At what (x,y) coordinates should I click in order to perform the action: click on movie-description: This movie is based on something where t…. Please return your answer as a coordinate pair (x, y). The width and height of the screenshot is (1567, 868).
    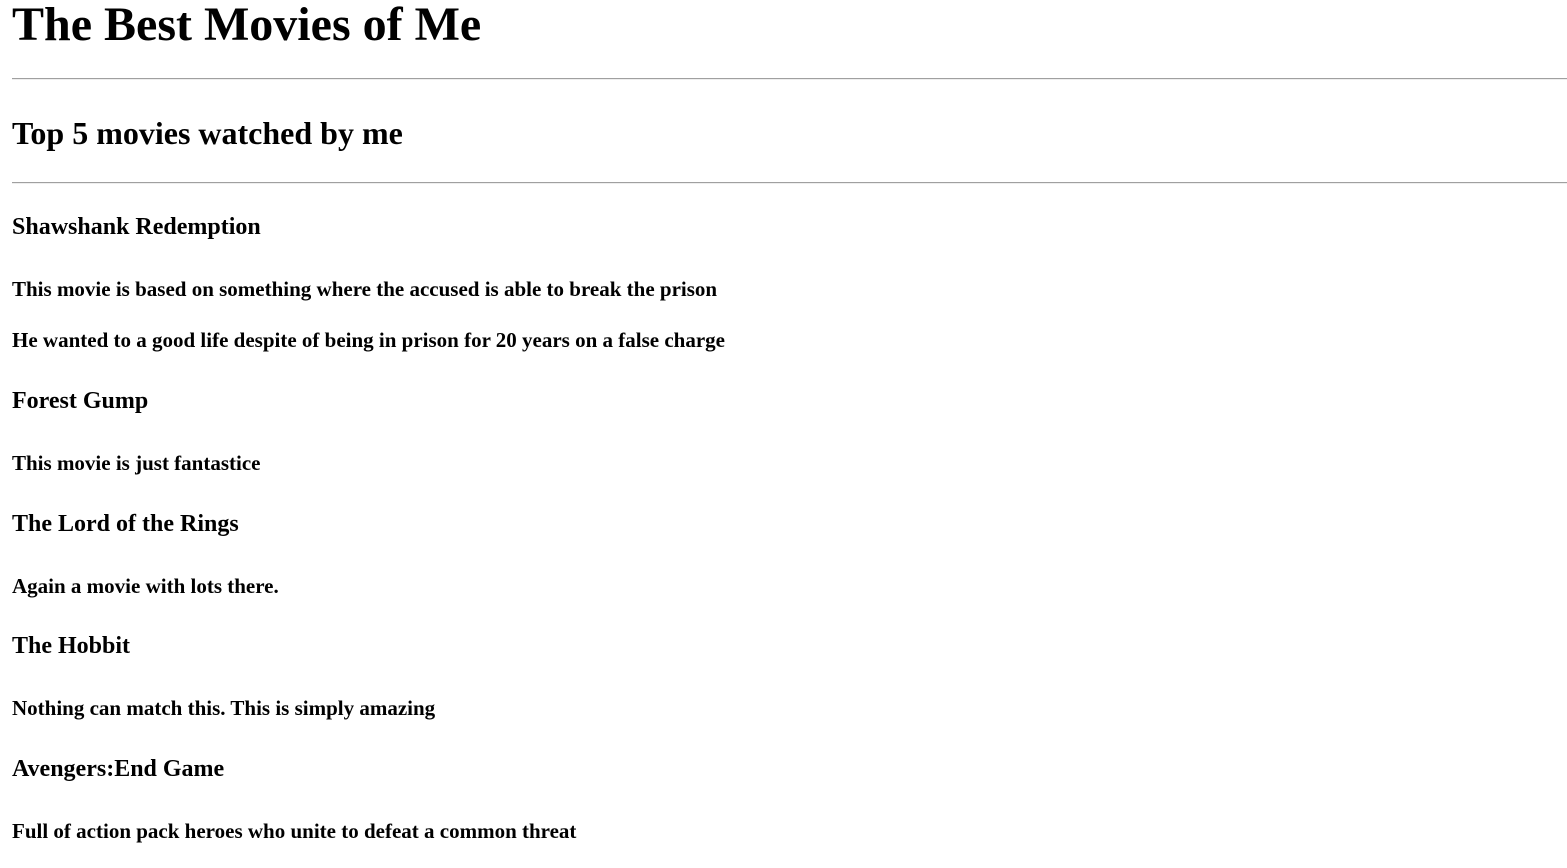
    Looking at the image, I should click on (365, 289).